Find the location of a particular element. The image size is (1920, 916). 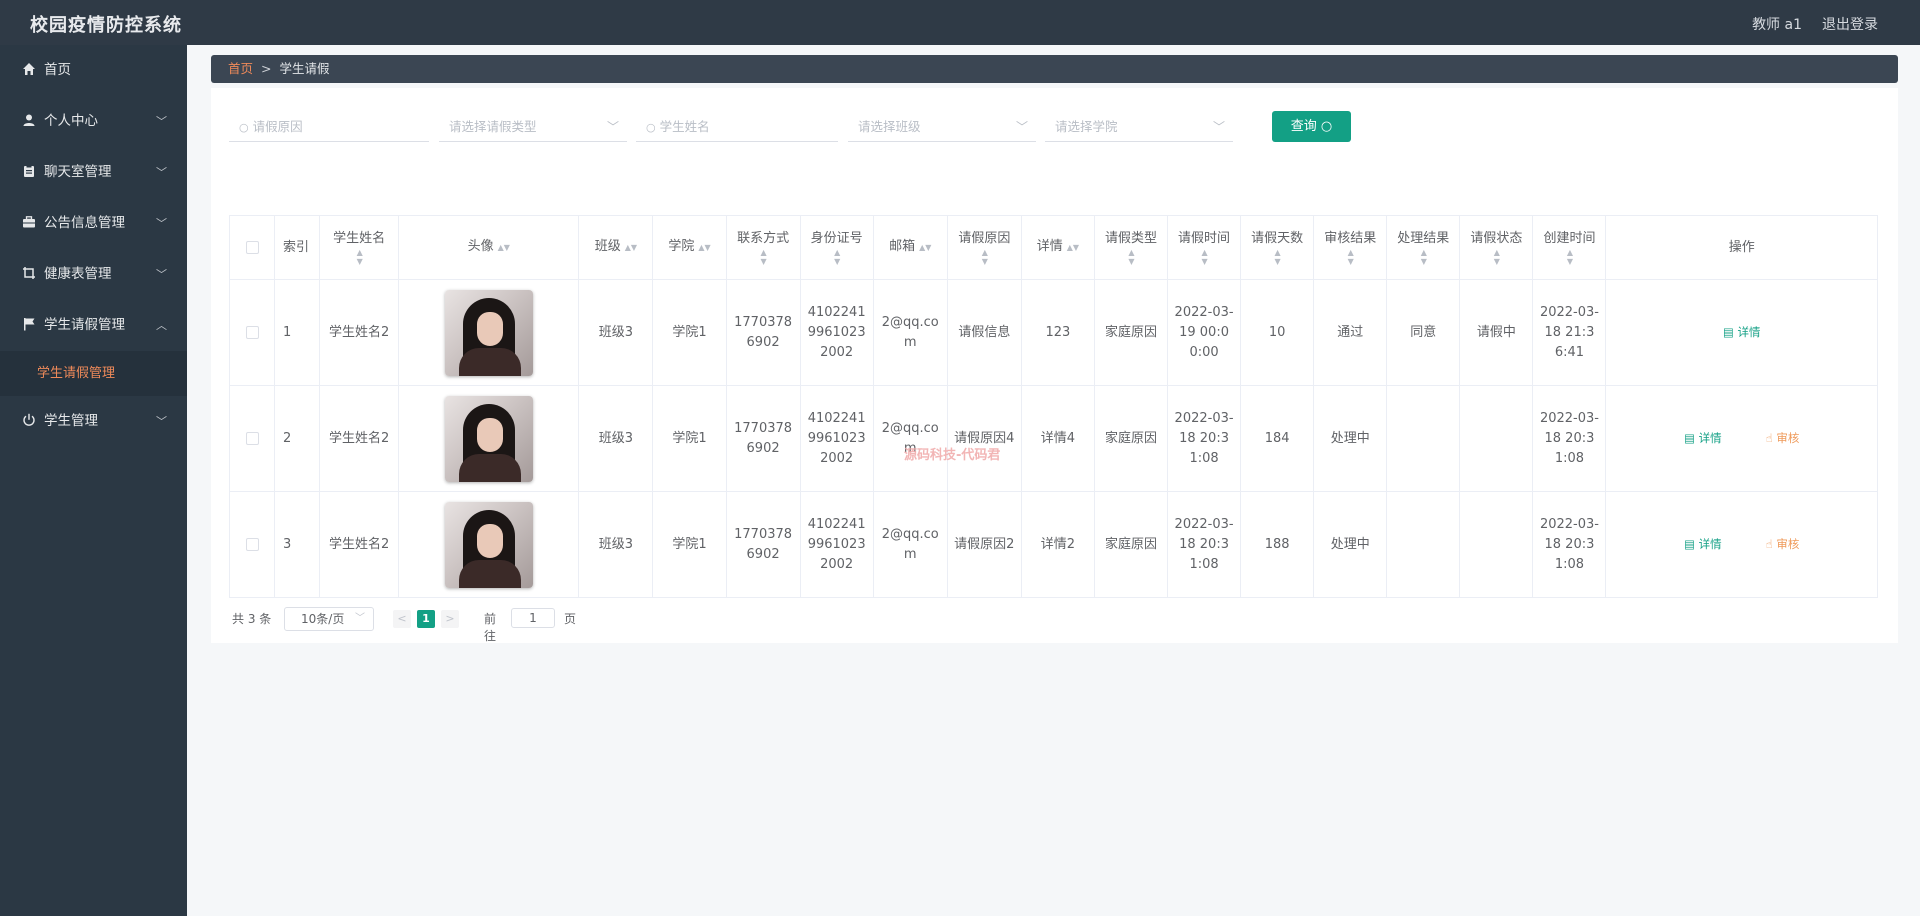

column-header-detail: 详情 ▲▼ is located at coordinates (1057, 247).